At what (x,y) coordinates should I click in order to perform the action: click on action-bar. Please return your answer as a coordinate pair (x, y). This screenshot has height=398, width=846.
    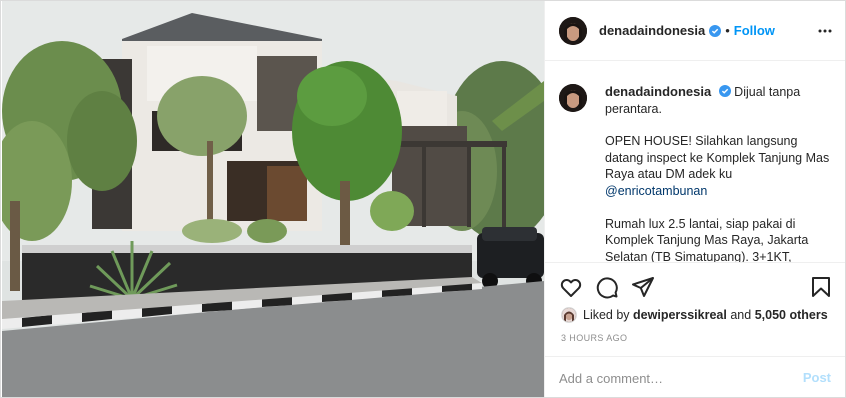
    Looking at the image, I should click on (695, 286).